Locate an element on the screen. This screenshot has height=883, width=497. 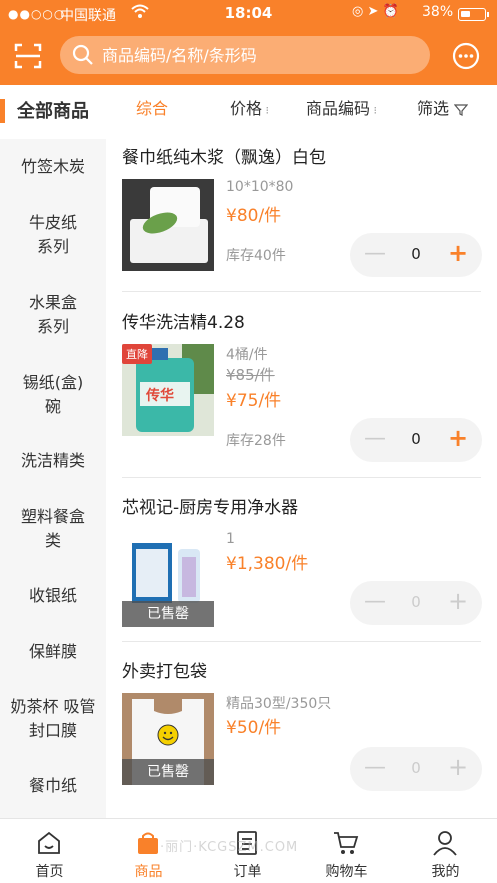
tab-home: 首页 is located at coordinates (49, 851).